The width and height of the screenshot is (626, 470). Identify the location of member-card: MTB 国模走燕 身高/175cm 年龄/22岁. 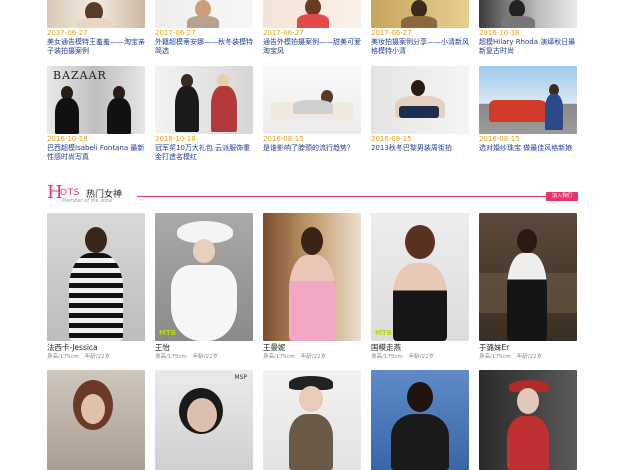
(420, 287).